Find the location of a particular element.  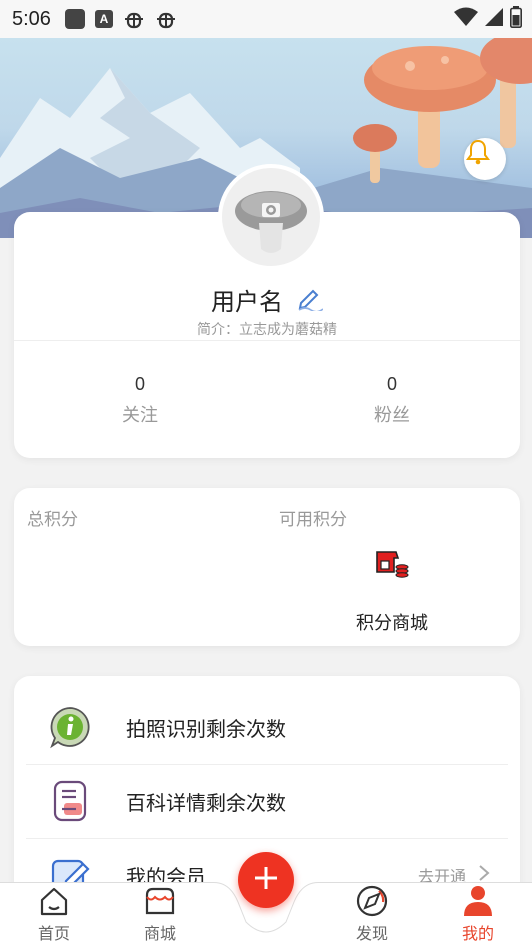

user-icon is located at coordinates (478, 901).